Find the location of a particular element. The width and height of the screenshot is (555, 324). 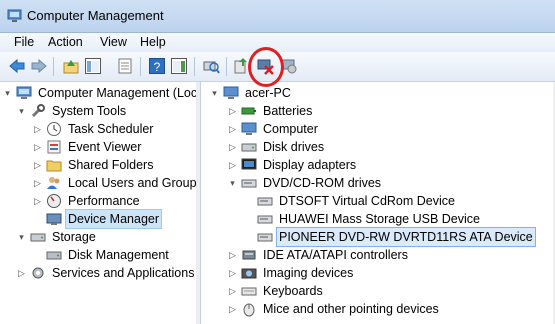

tree-node-label: DTSOFT Virtual CdRom Device is located at coordinates (367, 201).